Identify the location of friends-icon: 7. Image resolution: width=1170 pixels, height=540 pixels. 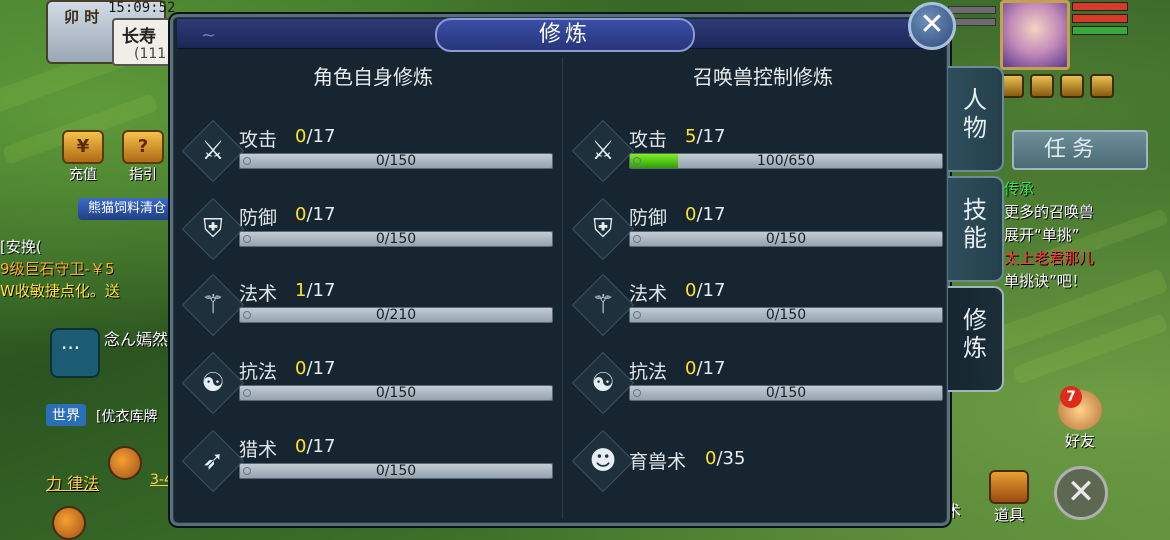
(1080, 408).